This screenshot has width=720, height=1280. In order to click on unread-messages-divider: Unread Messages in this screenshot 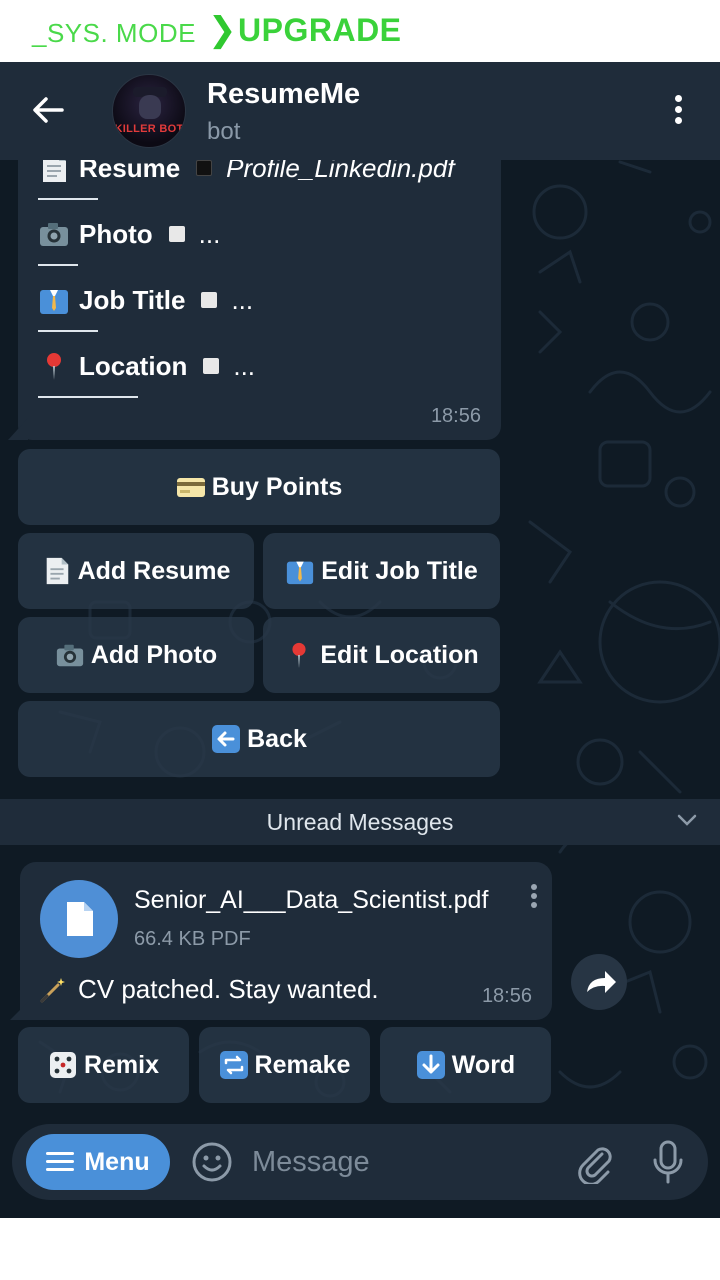, I will do `click(360, 822)`.